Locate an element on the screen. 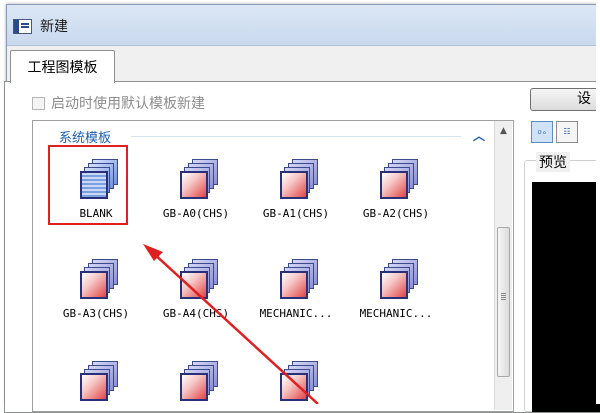 Image resolution: width=600 pixels, height=413 pixels. settings-button: 设 is located at coordinates (565, 99).